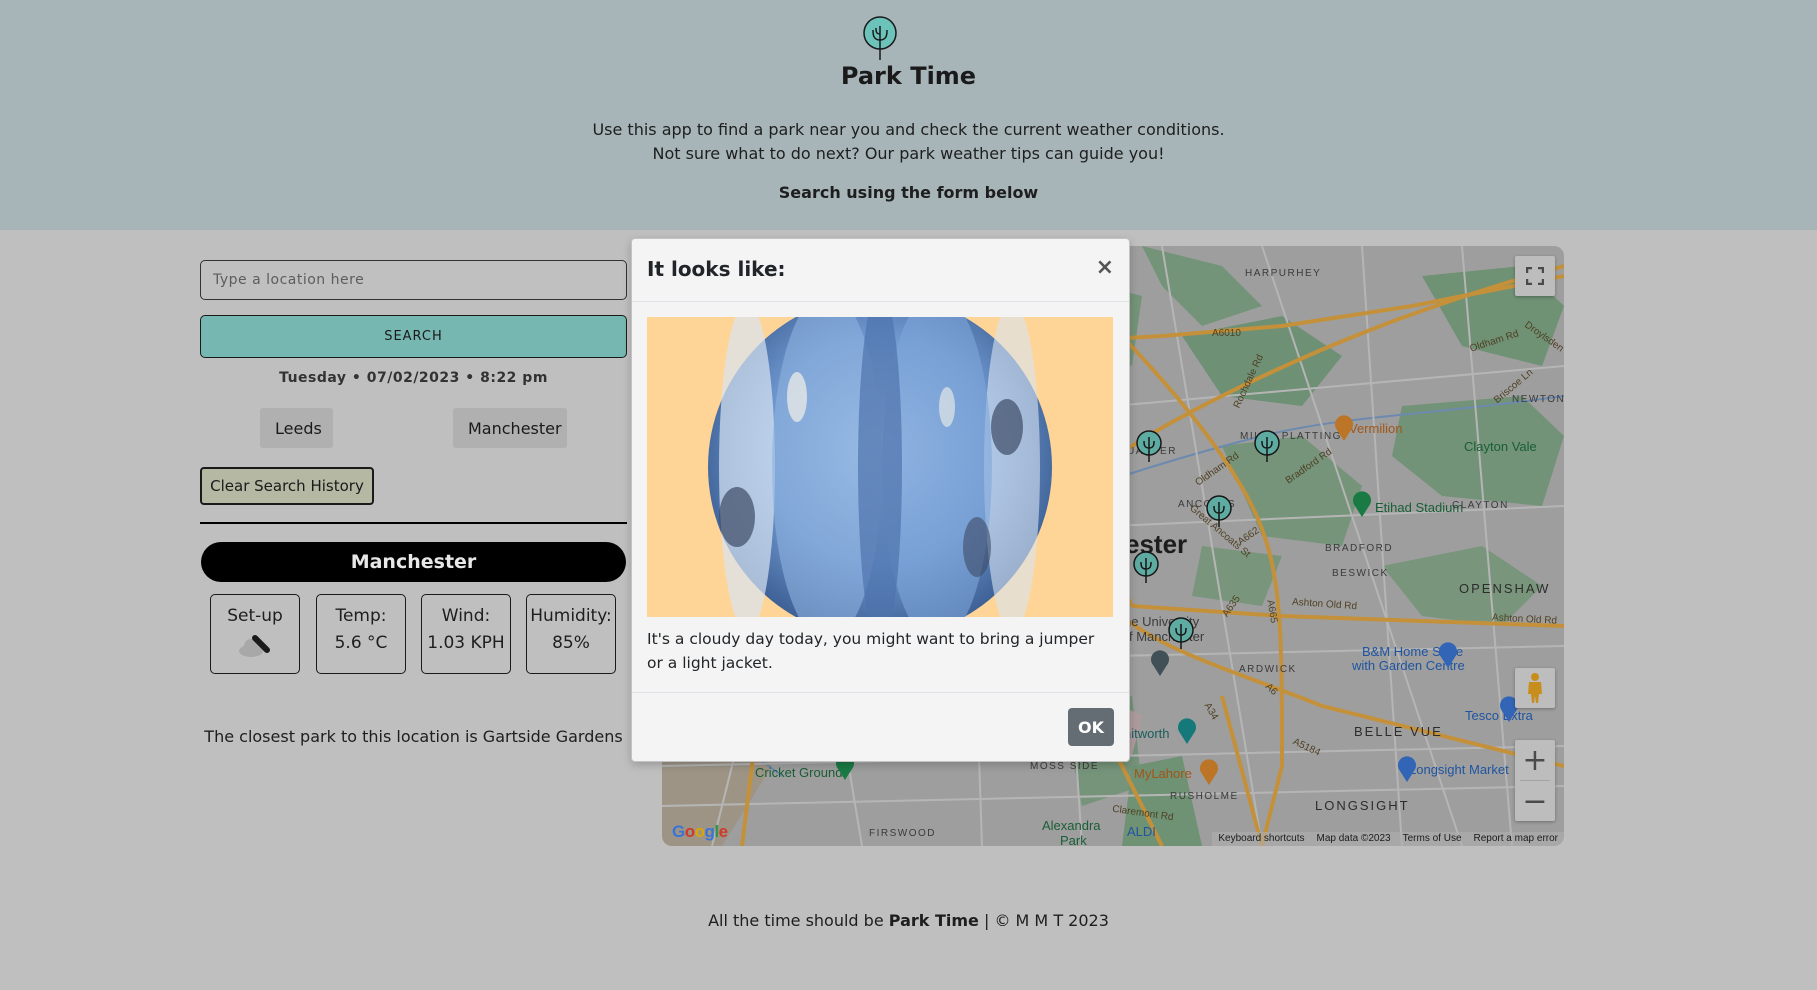 This screenshot has height=990, width=1817. I want to click on current-datetime: Tuesday • 07/02/2023 • 8:22 pm, so click(413, 378).